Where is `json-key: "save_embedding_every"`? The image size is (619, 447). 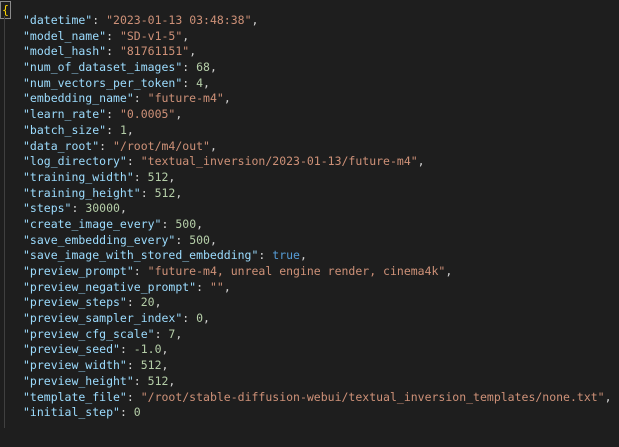
json-key: "save_embedding_every" is located at coordinates (99, 239).